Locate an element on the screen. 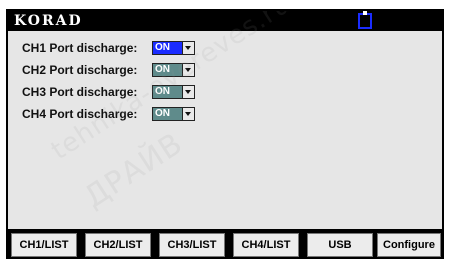  ch3-list-button: CH3/LIST is located at coordinates (192, 245).